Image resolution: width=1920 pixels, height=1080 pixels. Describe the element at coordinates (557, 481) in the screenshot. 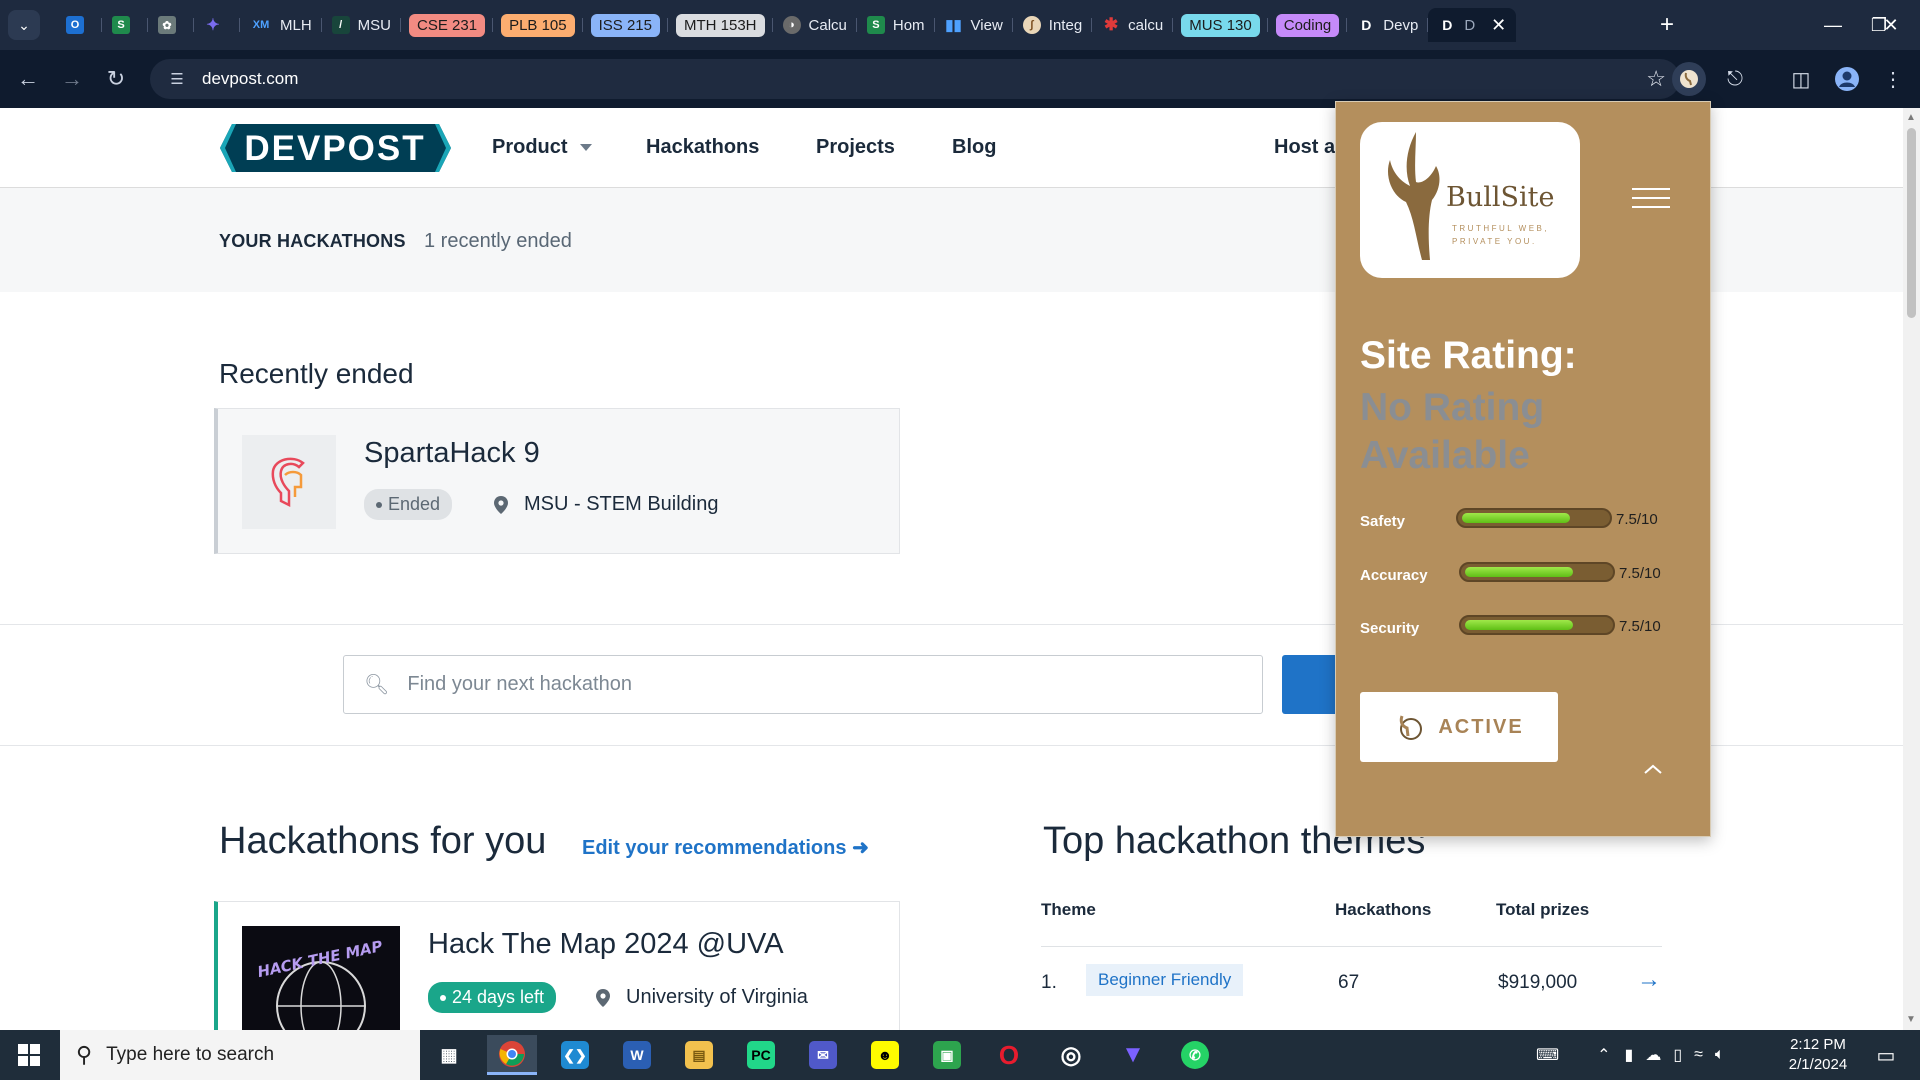

I see `hackathon-card-spartahack: SpartaHack 9 Ended MSU - STEM Building` at that location.